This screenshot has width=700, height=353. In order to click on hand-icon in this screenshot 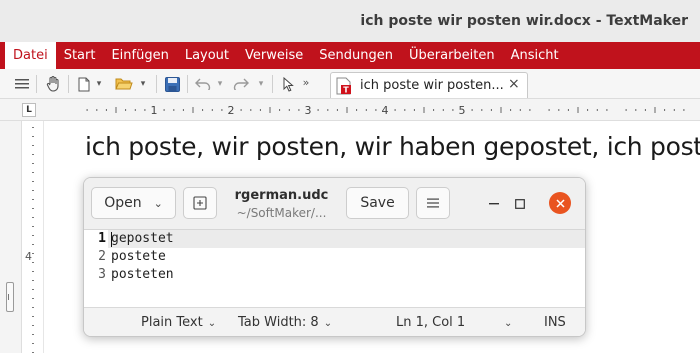, I will do `click(53, 84)`.